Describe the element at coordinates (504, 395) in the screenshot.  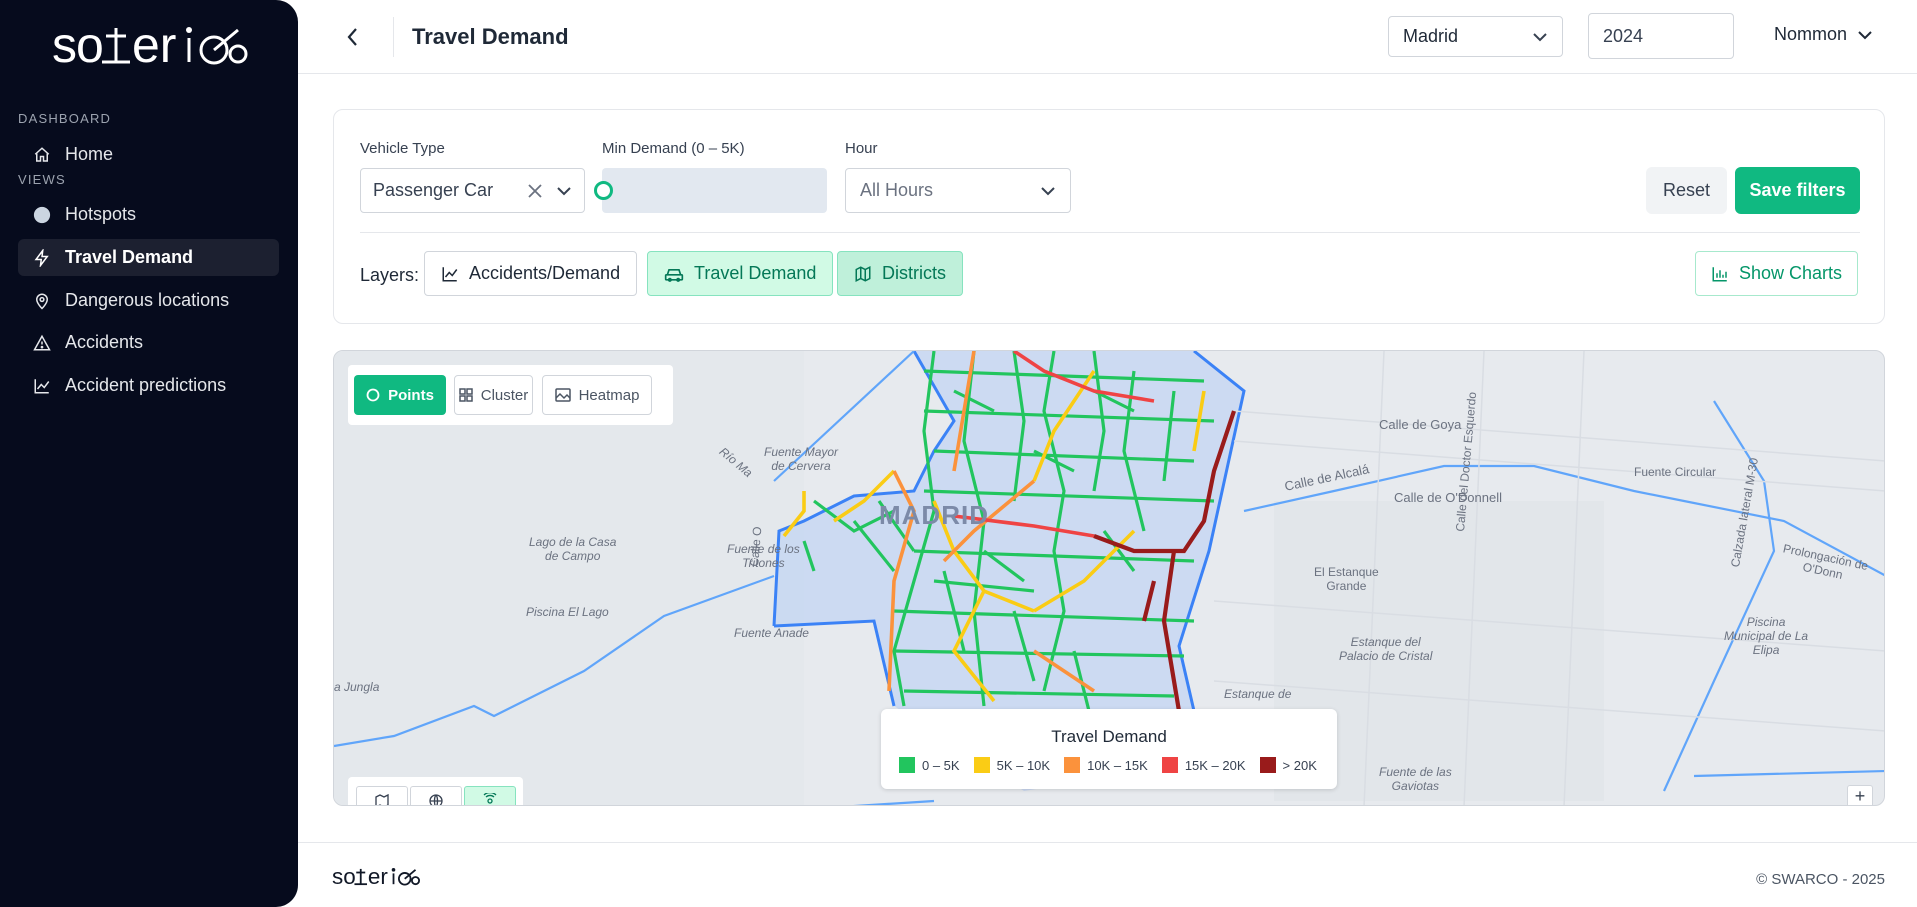
I see `mode-label: Cluster` at that location.